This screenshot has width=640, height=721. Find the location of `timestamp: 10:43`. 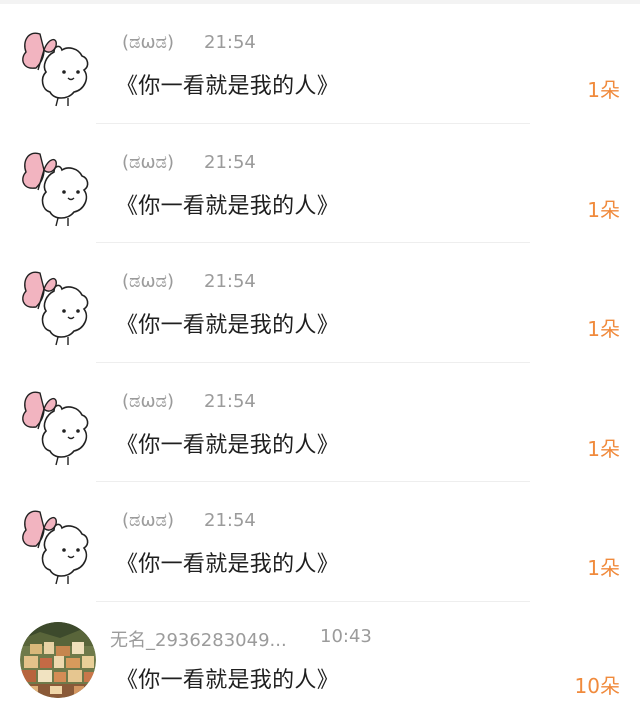

timestamp: 10:43 is located at coordinates (346, 636).